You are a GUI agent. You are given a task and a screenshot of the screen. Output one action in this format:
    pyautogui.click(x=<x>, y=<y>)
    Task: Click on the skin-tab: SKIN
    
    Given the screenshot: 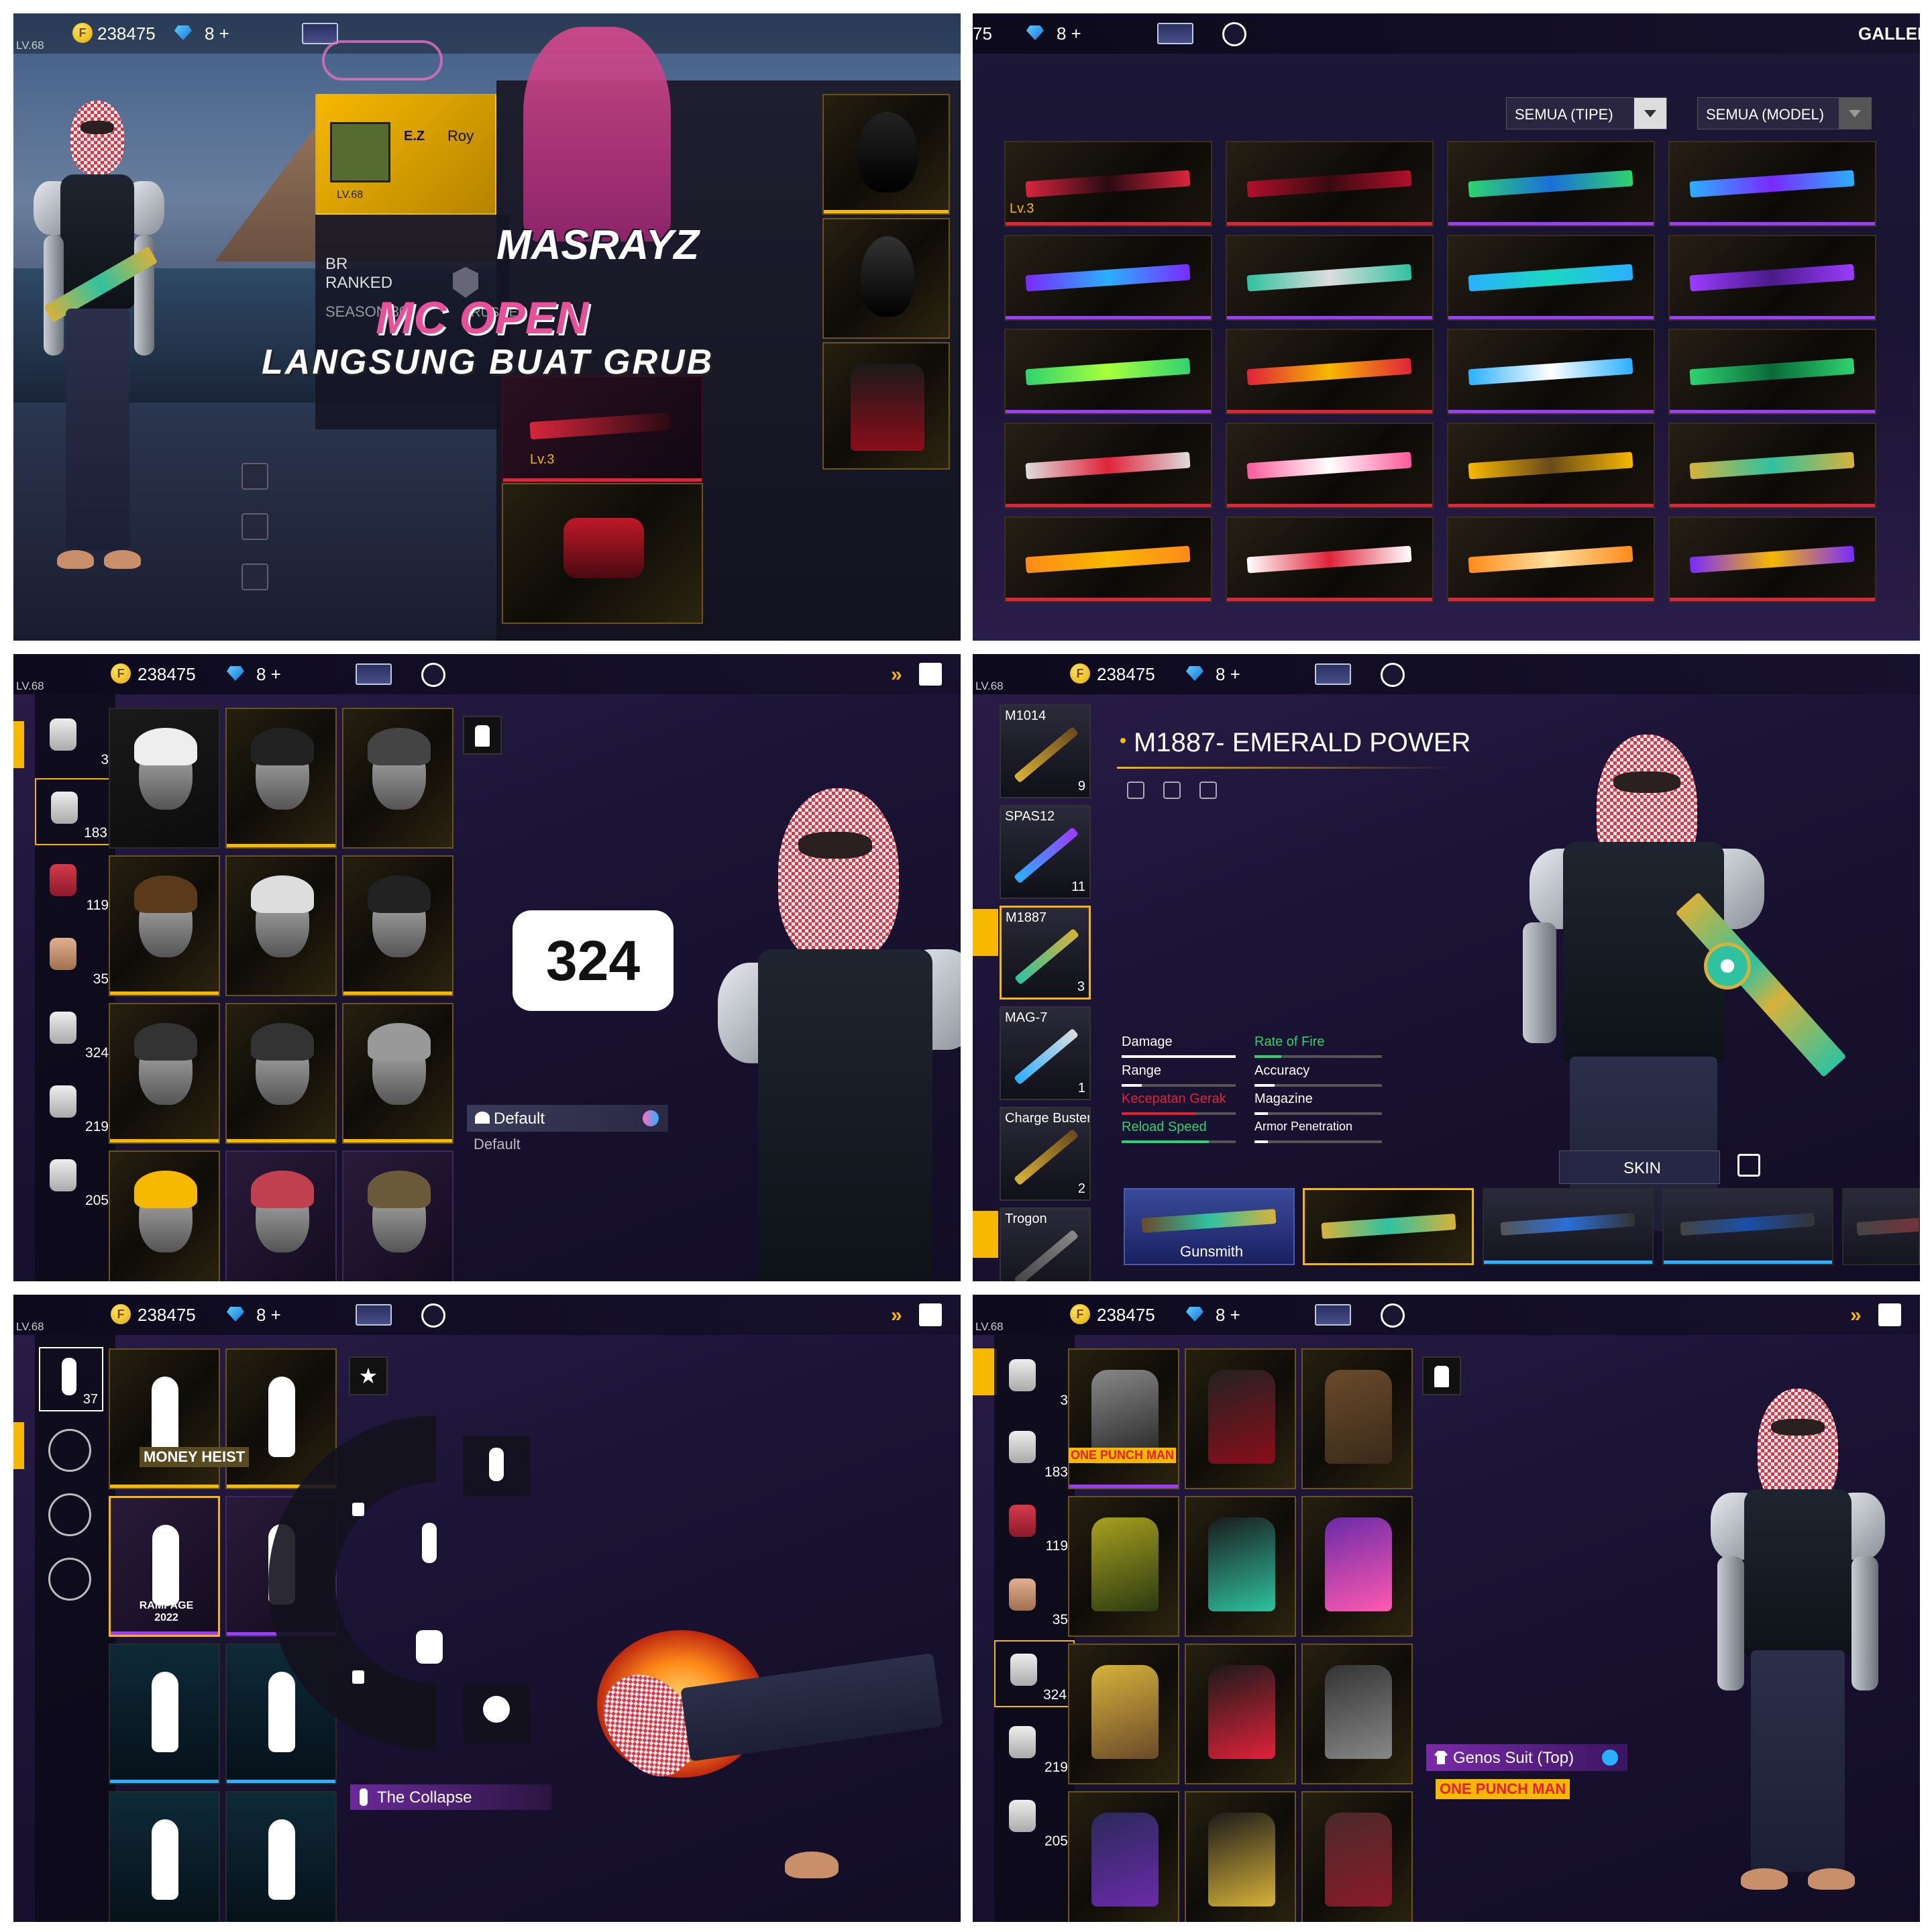 What is the action you would take?
    pyautogui.click(x=1639, y=1167)
    